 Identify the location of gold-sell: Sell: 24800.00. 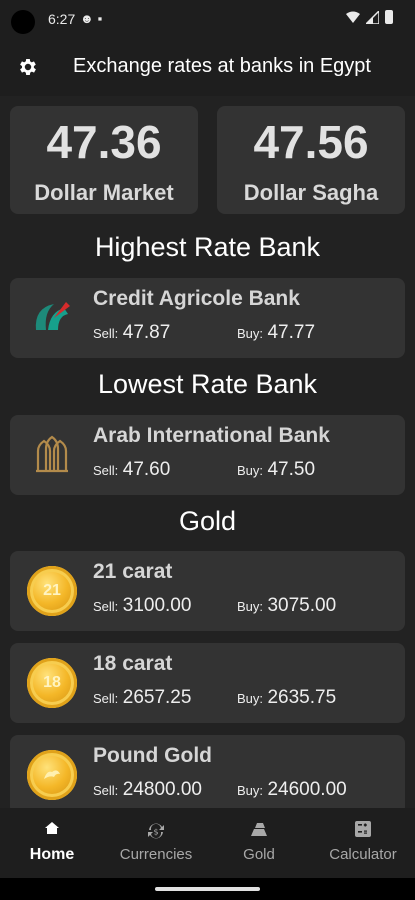
(147, 790).